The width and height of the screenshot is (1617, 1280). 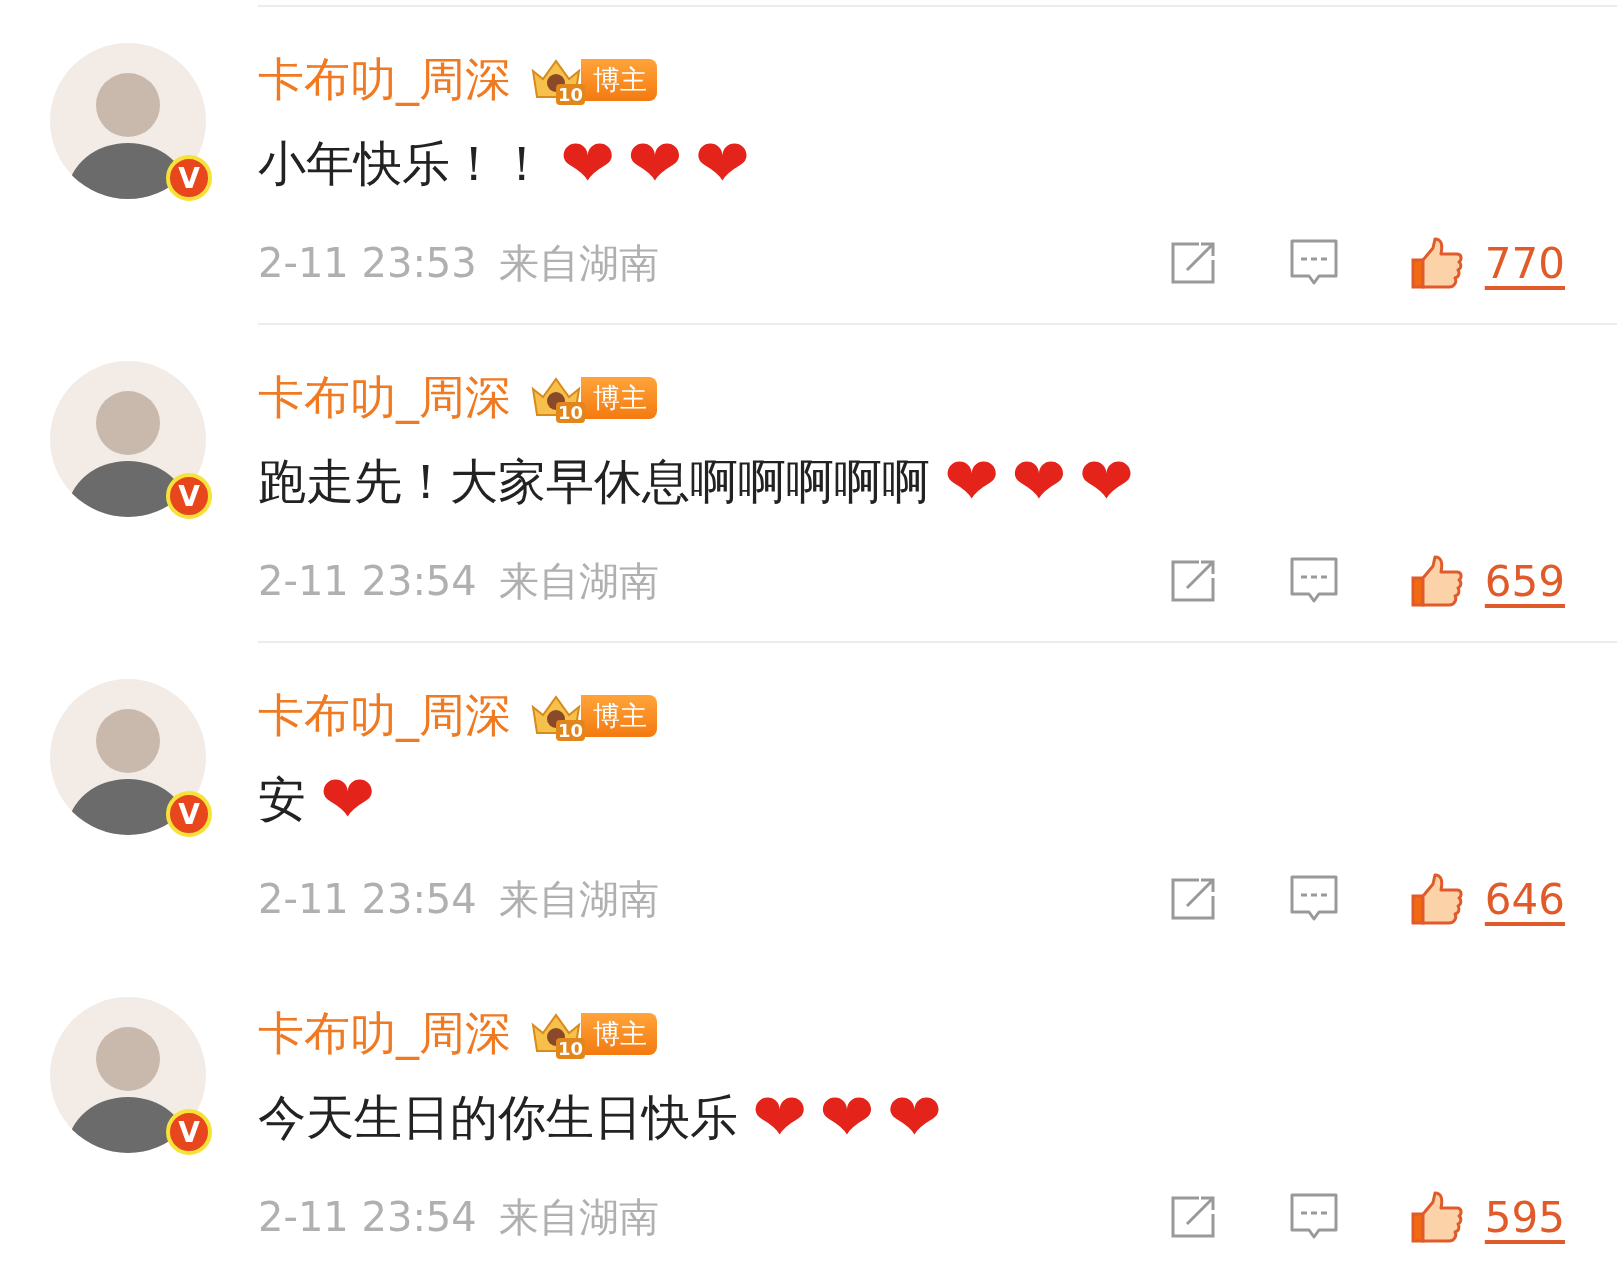 I want to click on like-button: 646, so click(x=1486, y=899).